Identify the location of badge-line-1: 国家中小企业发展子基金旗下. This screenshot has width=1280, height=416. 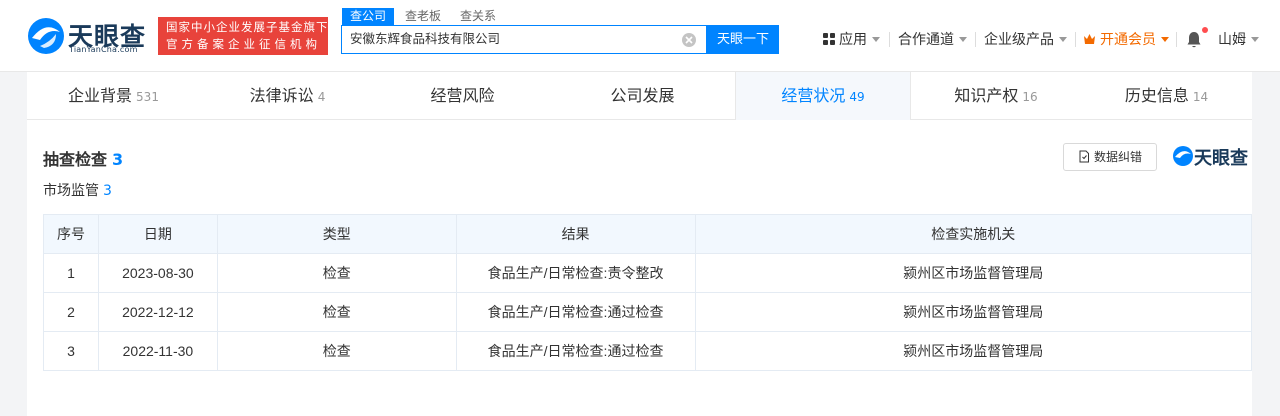
(247, 27).